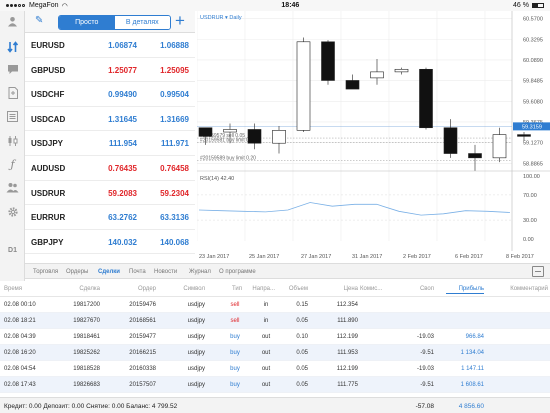  I want to click on quote-row-usdcad: USDCAD 1.31645 1.31669, so click(110, 119).